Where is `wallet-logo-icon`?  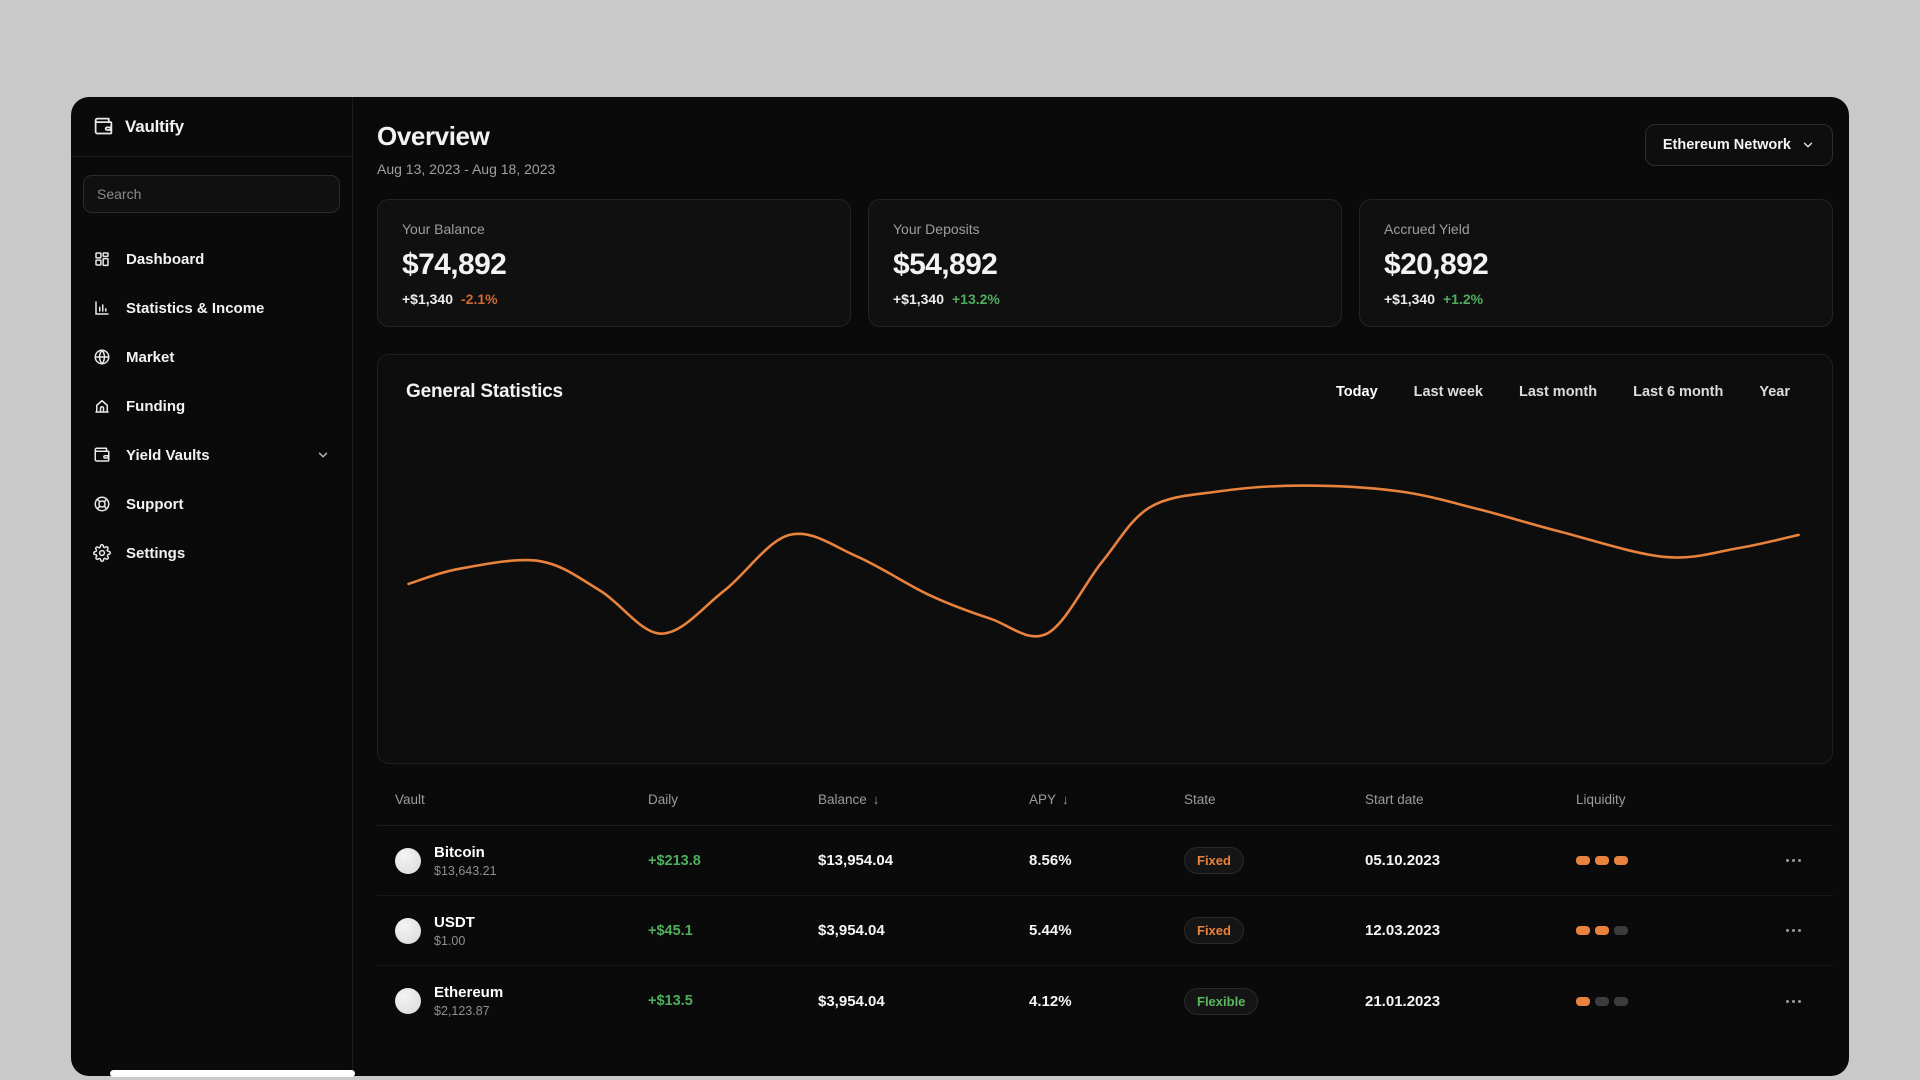 wallet-logo-icon is located at coordinates (103, 126).